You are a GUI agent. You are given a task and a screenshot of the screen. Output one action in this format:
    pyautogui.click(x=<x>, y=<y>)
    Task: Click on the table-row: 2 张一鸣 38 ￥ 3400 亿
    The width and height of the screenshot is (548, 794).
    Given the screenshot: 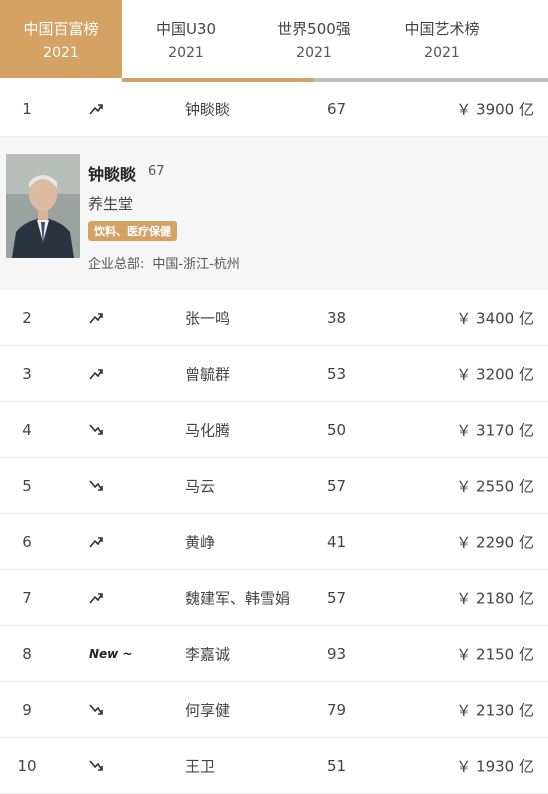 What is the action you would take?
    pyautogui.click(x=274, y=318)
    